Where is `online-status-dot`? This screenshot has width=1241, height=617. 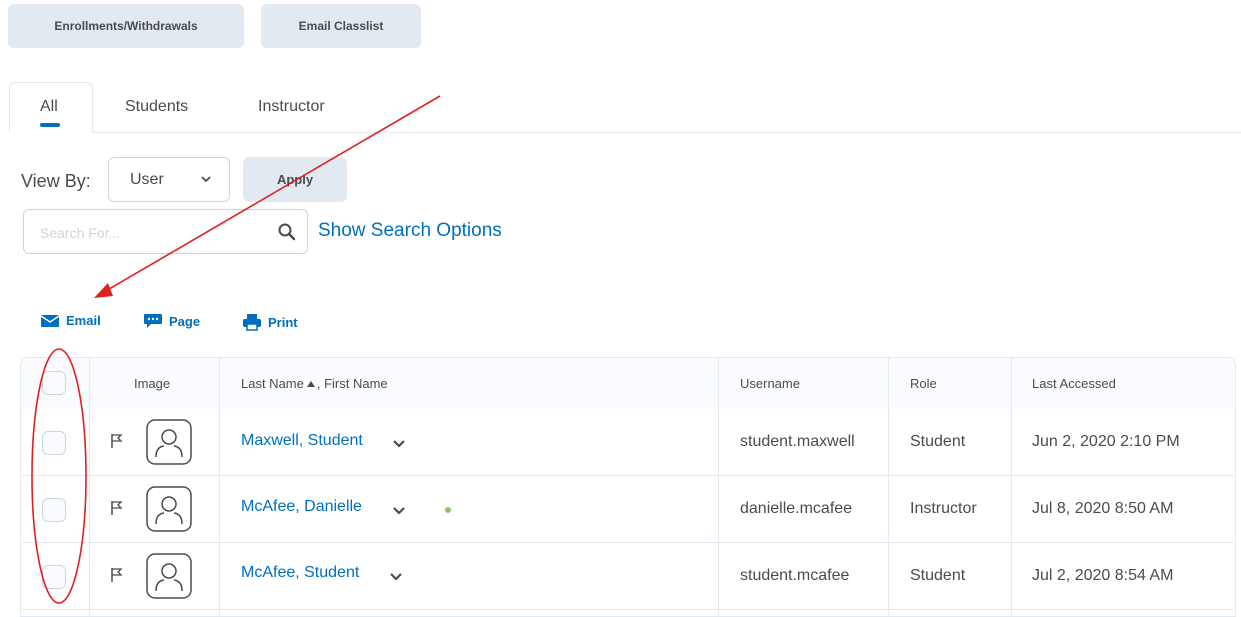
online-status-dot is located at coordinates (448, 510).